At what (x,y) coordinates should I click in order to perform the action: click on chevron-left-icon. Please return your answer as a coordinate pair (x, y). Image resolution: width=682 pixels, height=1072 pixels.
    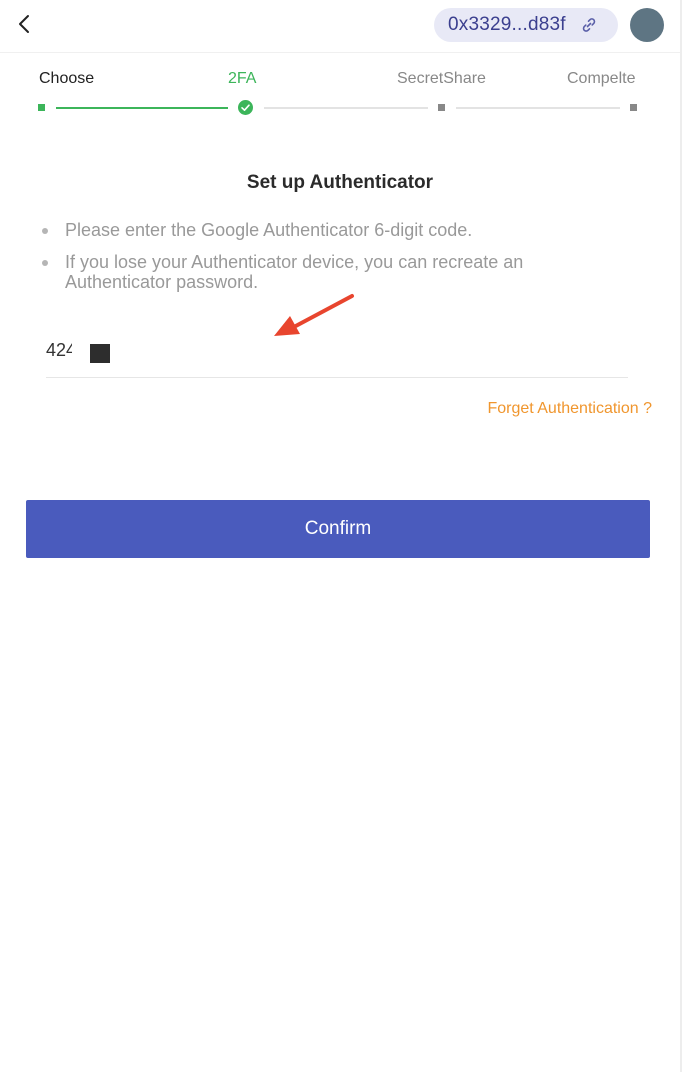
    Looking at the image, I should click on (24, 24).